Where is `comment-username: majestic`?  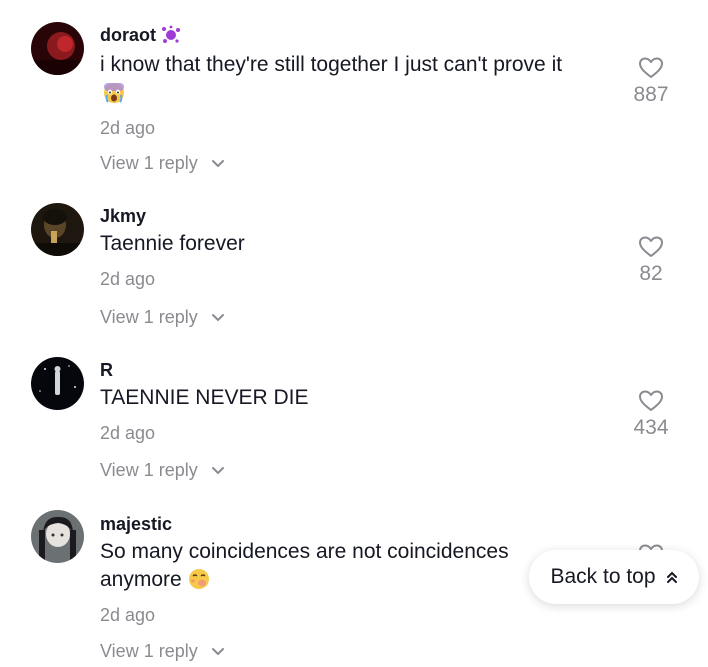
comment-username: majestic is located at coordinates (136, 524).